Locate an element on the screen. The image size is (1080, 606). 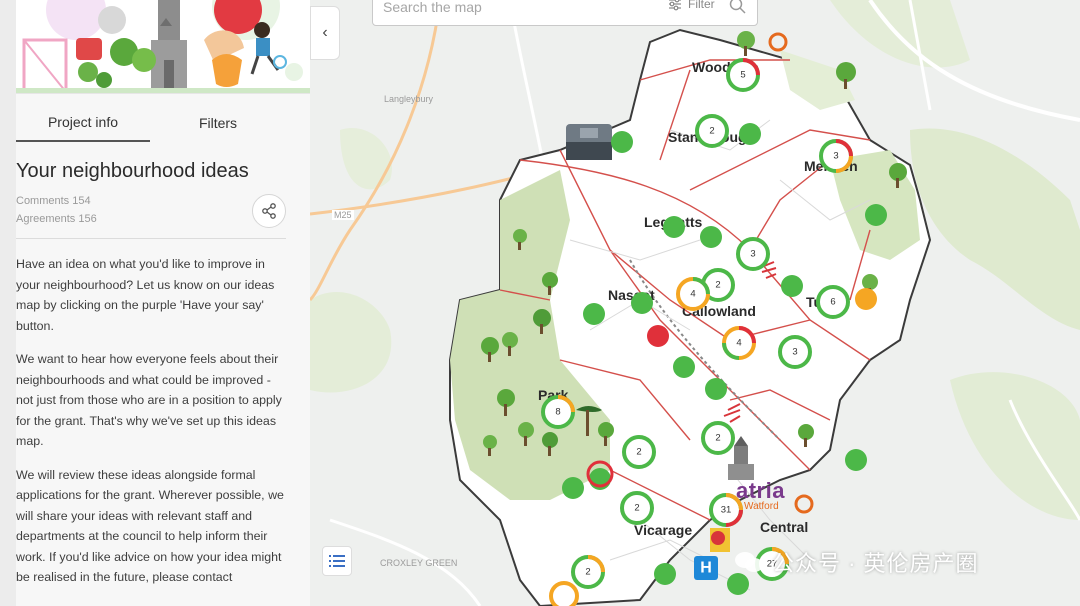
filter-button: Filter is located at coordinates (691, 5).